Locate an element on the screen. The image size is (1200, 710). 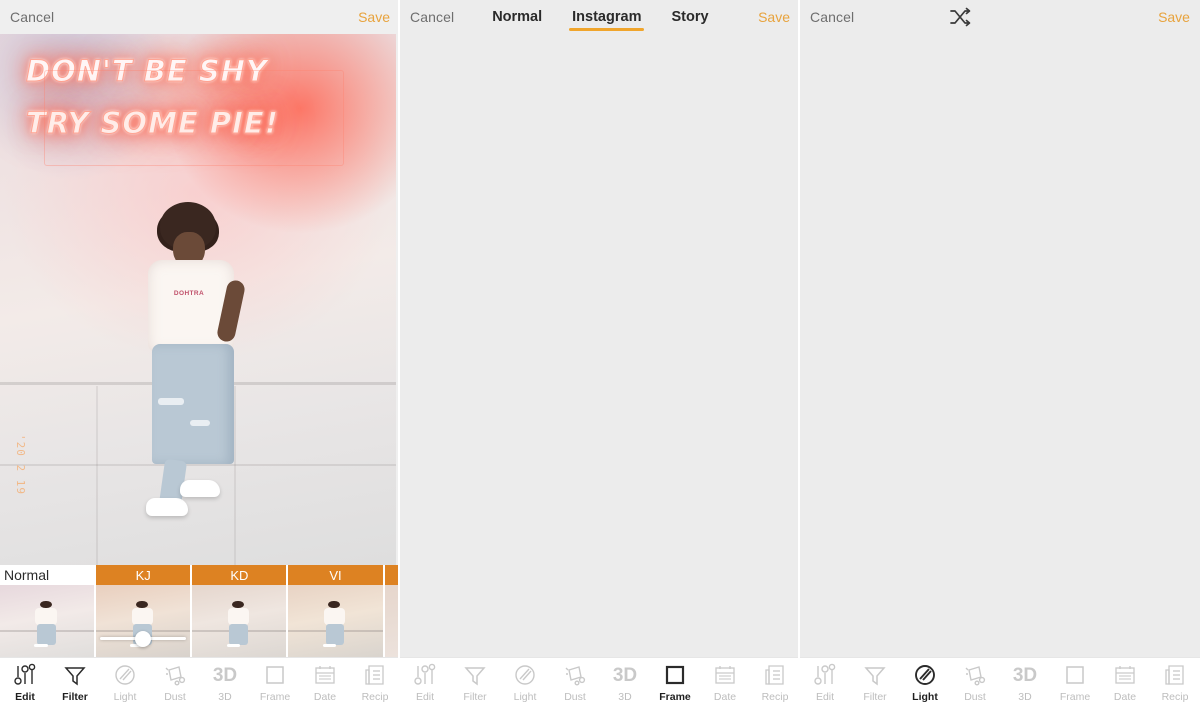
subject-shoe-right is located at coordinates (200, 488).